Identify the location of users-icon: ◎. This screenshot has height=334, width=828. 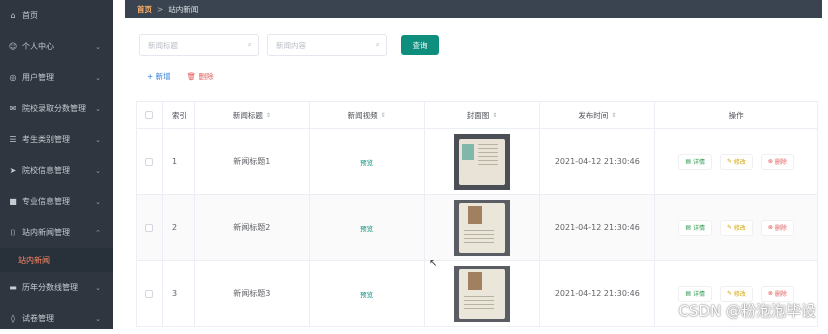
(13, 77).